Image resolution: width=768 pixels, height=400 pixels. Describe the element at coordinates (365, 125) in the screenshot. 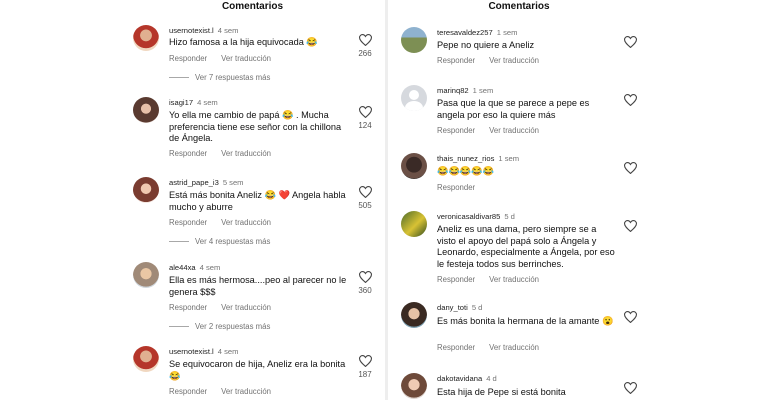

I see `like-count: 124` at that location.